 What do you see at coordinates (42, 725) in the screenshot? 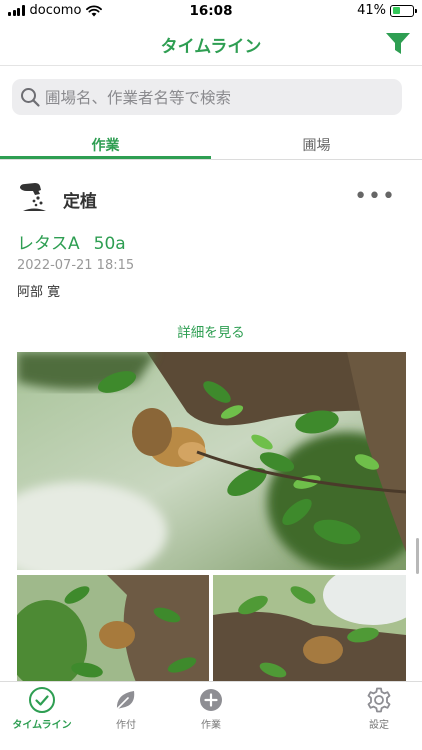
I see `tab-bar-label: タイムライン` at bounding box center [42, 725].